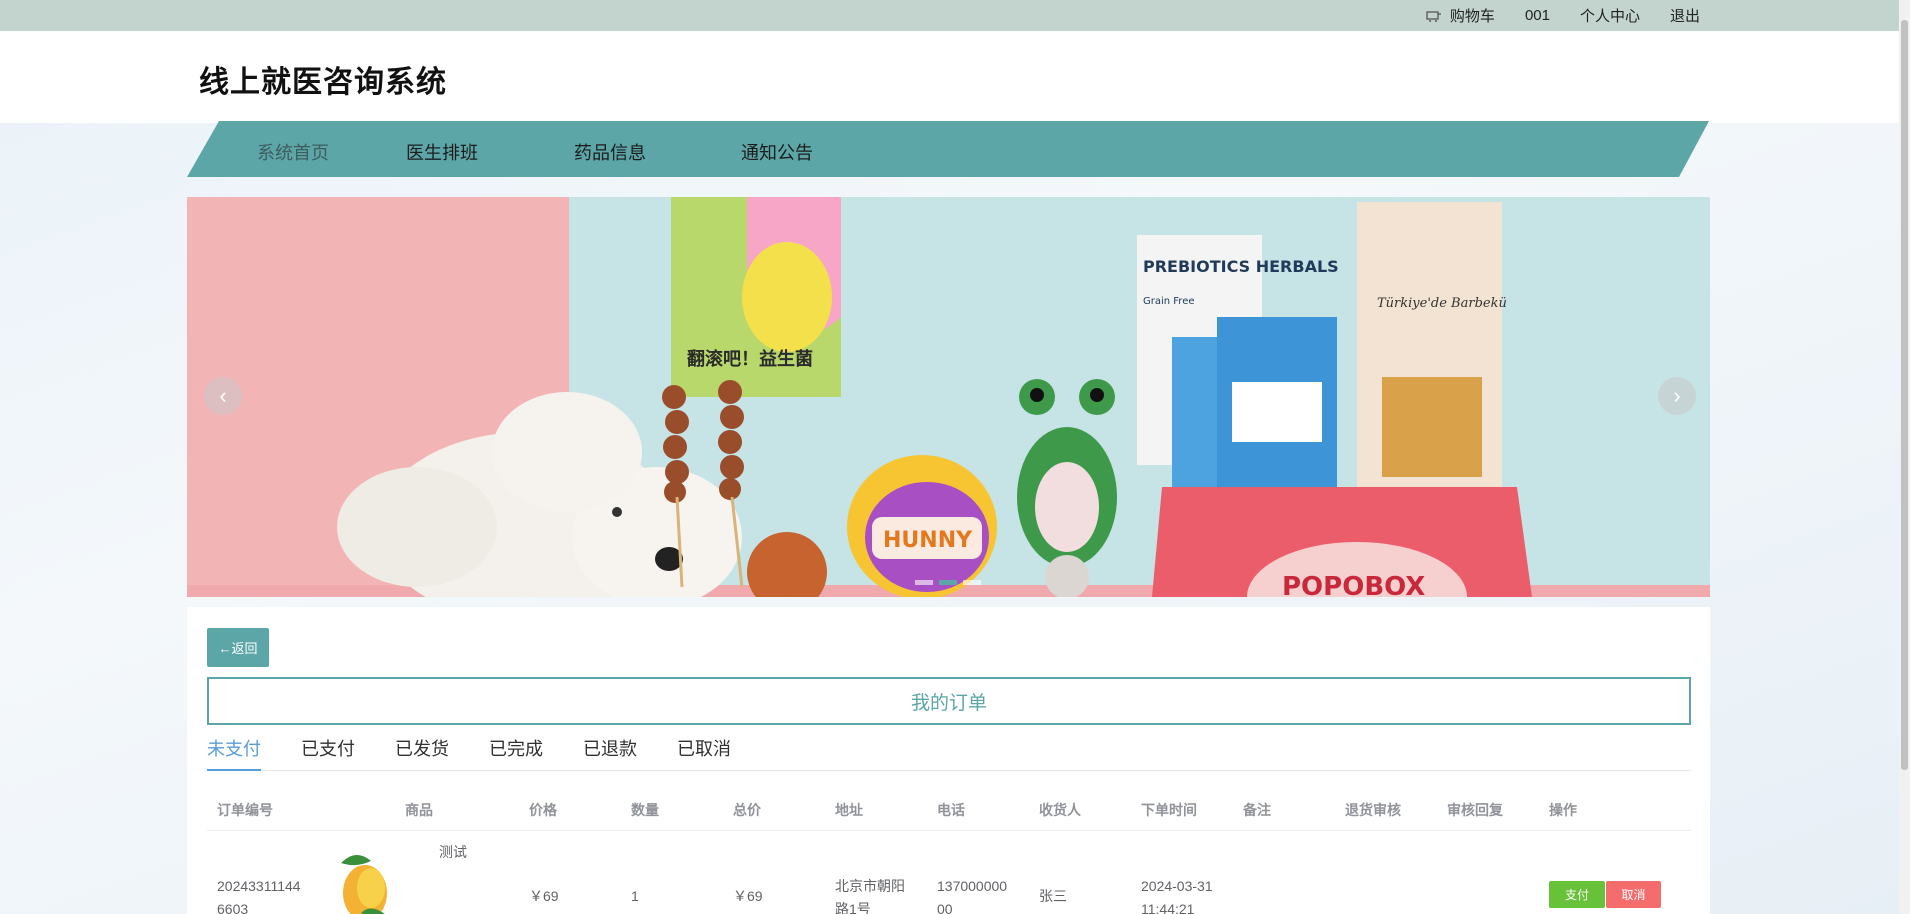 Image resolution: width=1910 pixels, height=914 pixels. What do you see at coordinates (645, 810) in the screenshot?
I see `col-quantity: 数量` at bounding box center [645, 810].